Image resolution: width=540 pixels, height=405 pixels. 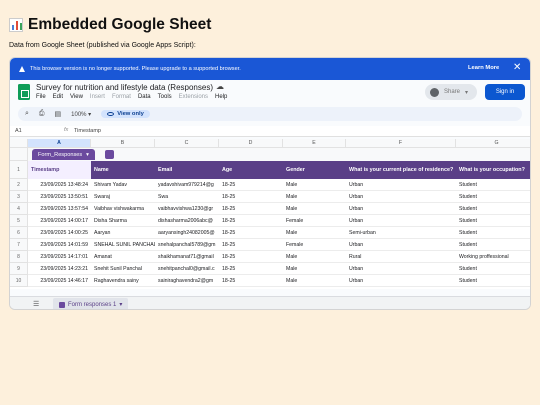 I want to click on column-header-d: D, so click(x=251, y=143).